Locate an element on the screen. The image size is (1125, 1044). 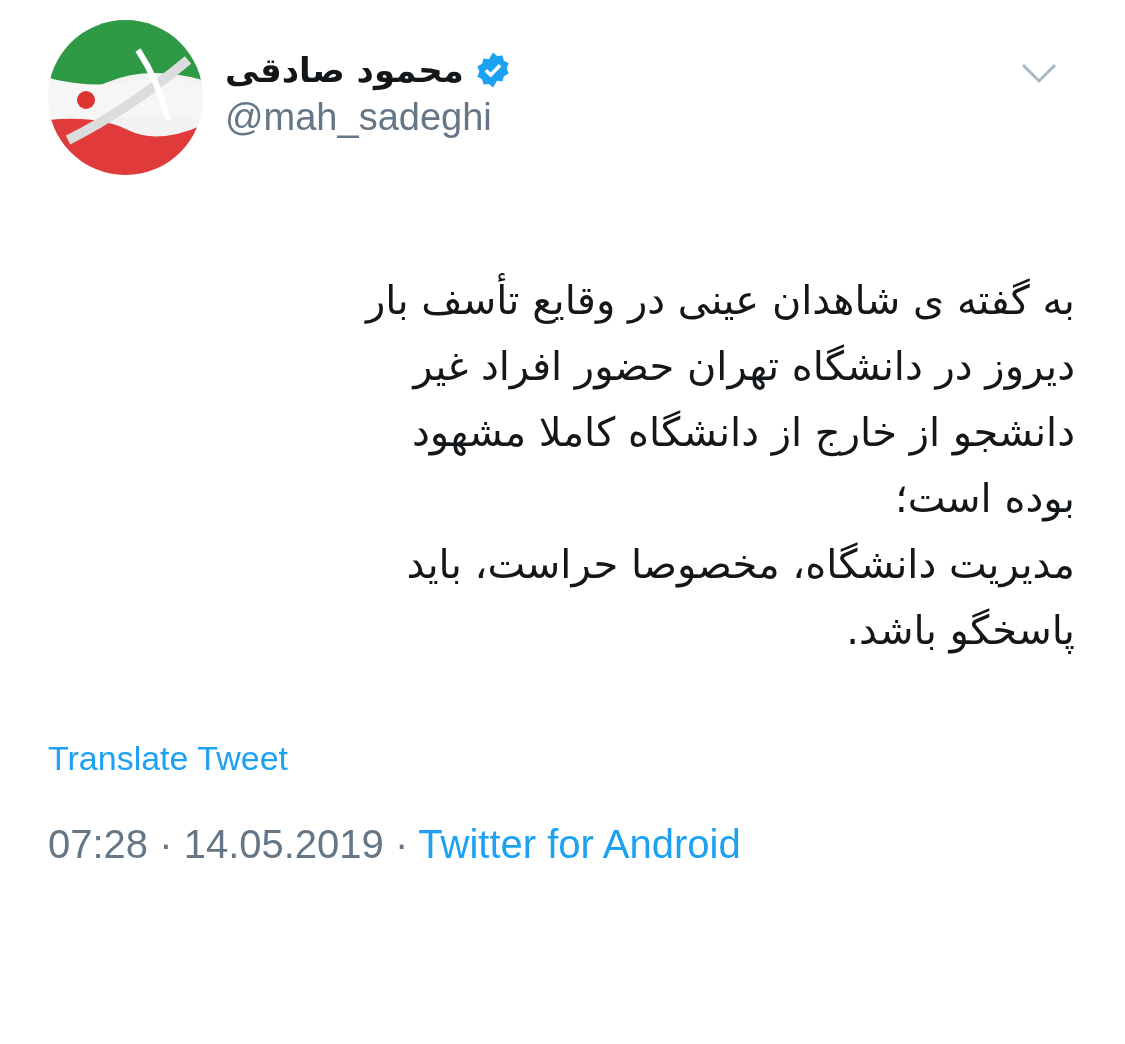
tweet-timestamp: 07:28 · 14.05.2019 · is located at coordinates (228, 844).